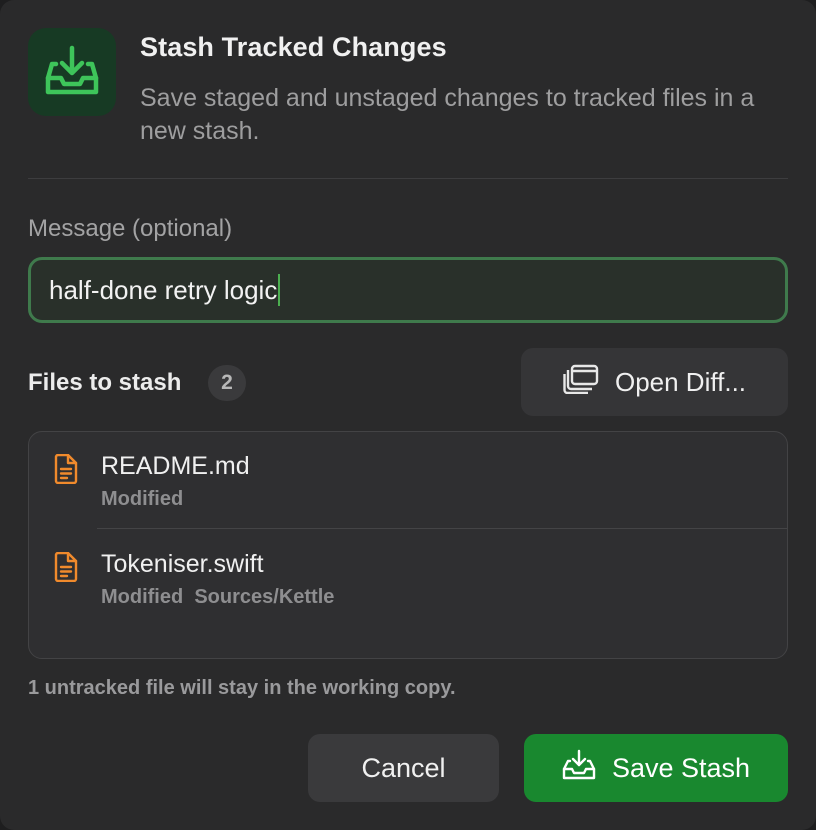  I want to click on file-name: README.md, so click(175, 466).